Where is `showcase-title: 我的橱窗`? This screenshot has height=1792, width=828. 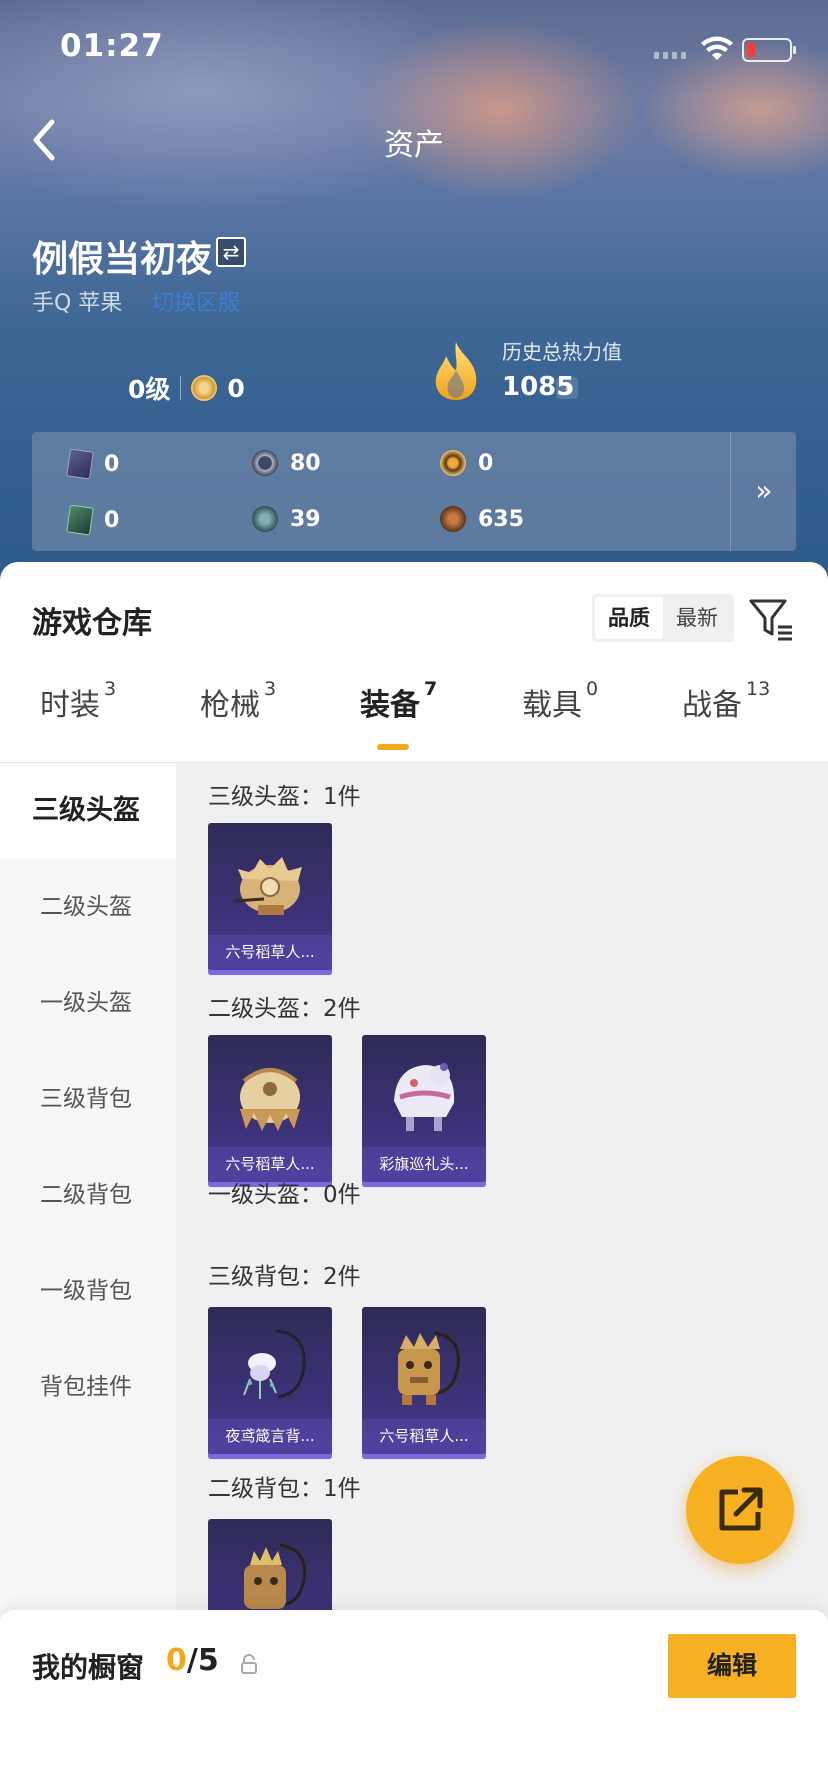 showcase-title: 我的橱窗 is located at coordinates (88, 1667).